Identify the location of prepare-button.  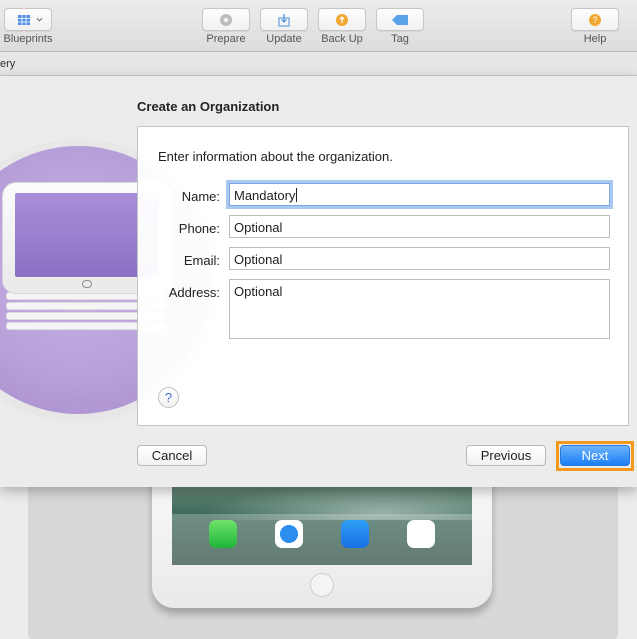
(226, 19).